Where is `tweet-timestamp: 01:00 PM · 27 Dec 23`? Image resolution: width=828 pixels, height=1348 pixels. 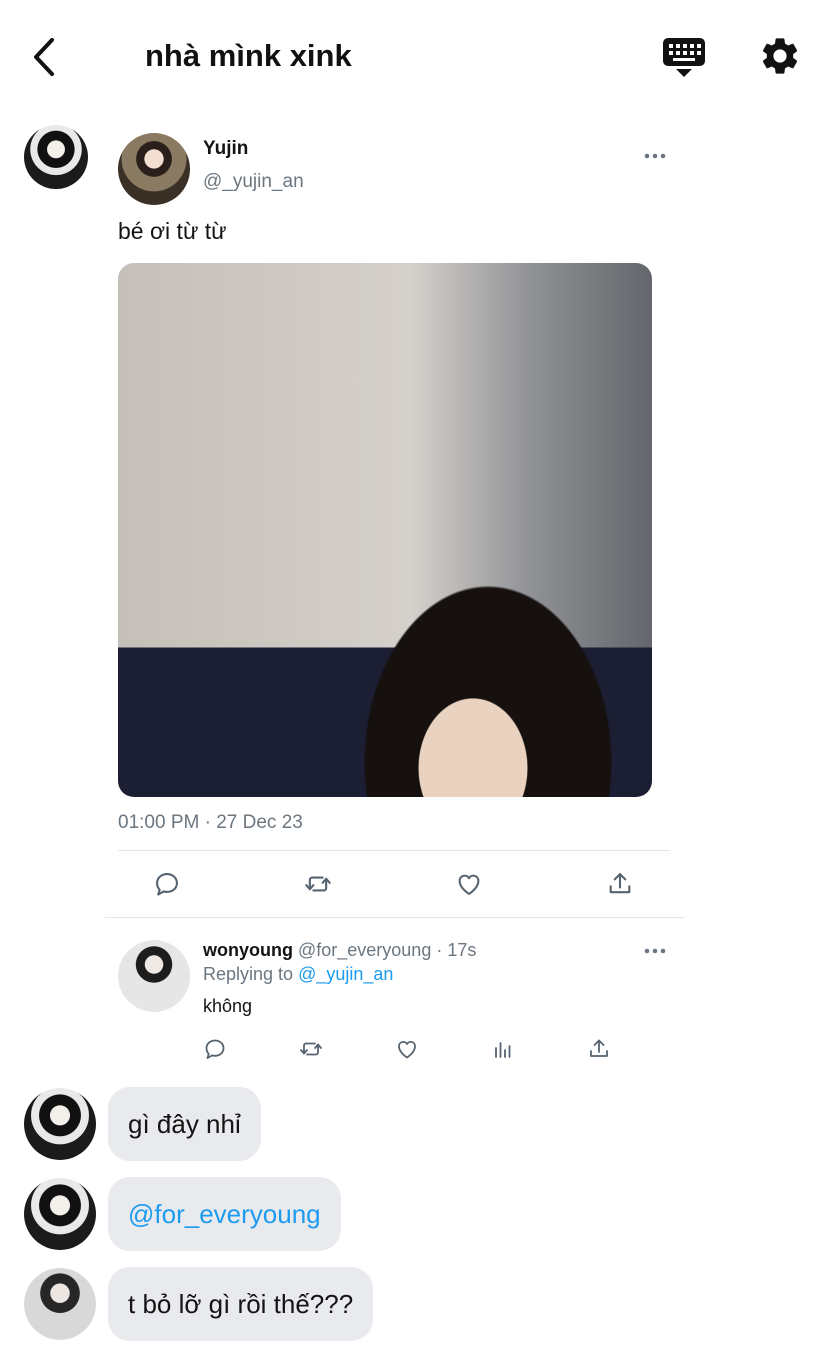 tweet-timestamp: 01:00 PM · 27 Dec 23 is located at coordinates (210, 822).